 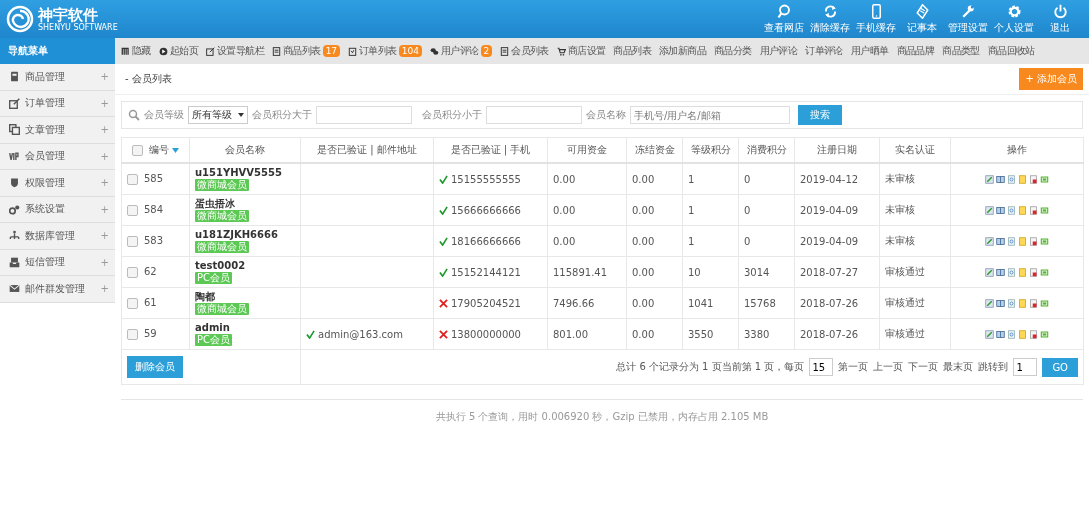 What do you see at coordinates (104, 103) in the screenshot?
I see `expand-icon: +` at bounding box center [104, 103].